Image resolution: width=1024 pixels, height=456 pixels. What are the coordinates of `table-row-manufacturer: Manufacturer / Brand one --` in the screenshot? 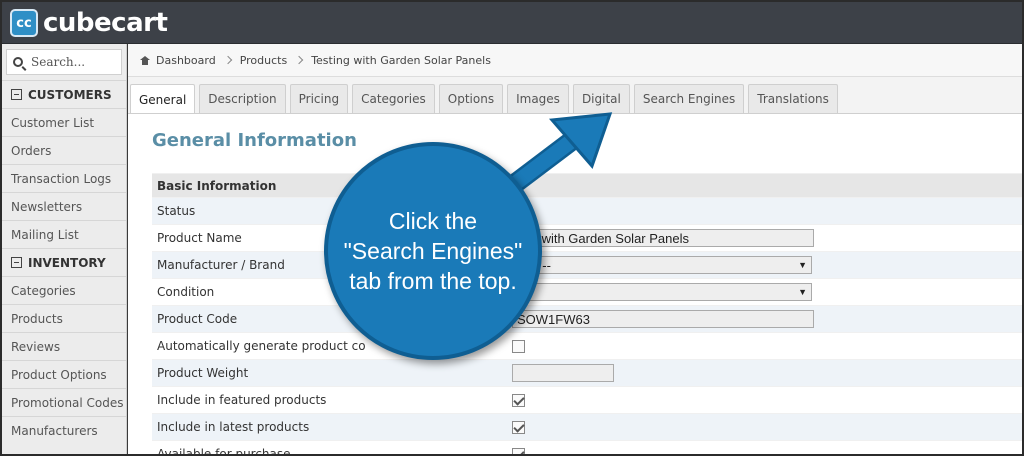 It's located at (587, 264).